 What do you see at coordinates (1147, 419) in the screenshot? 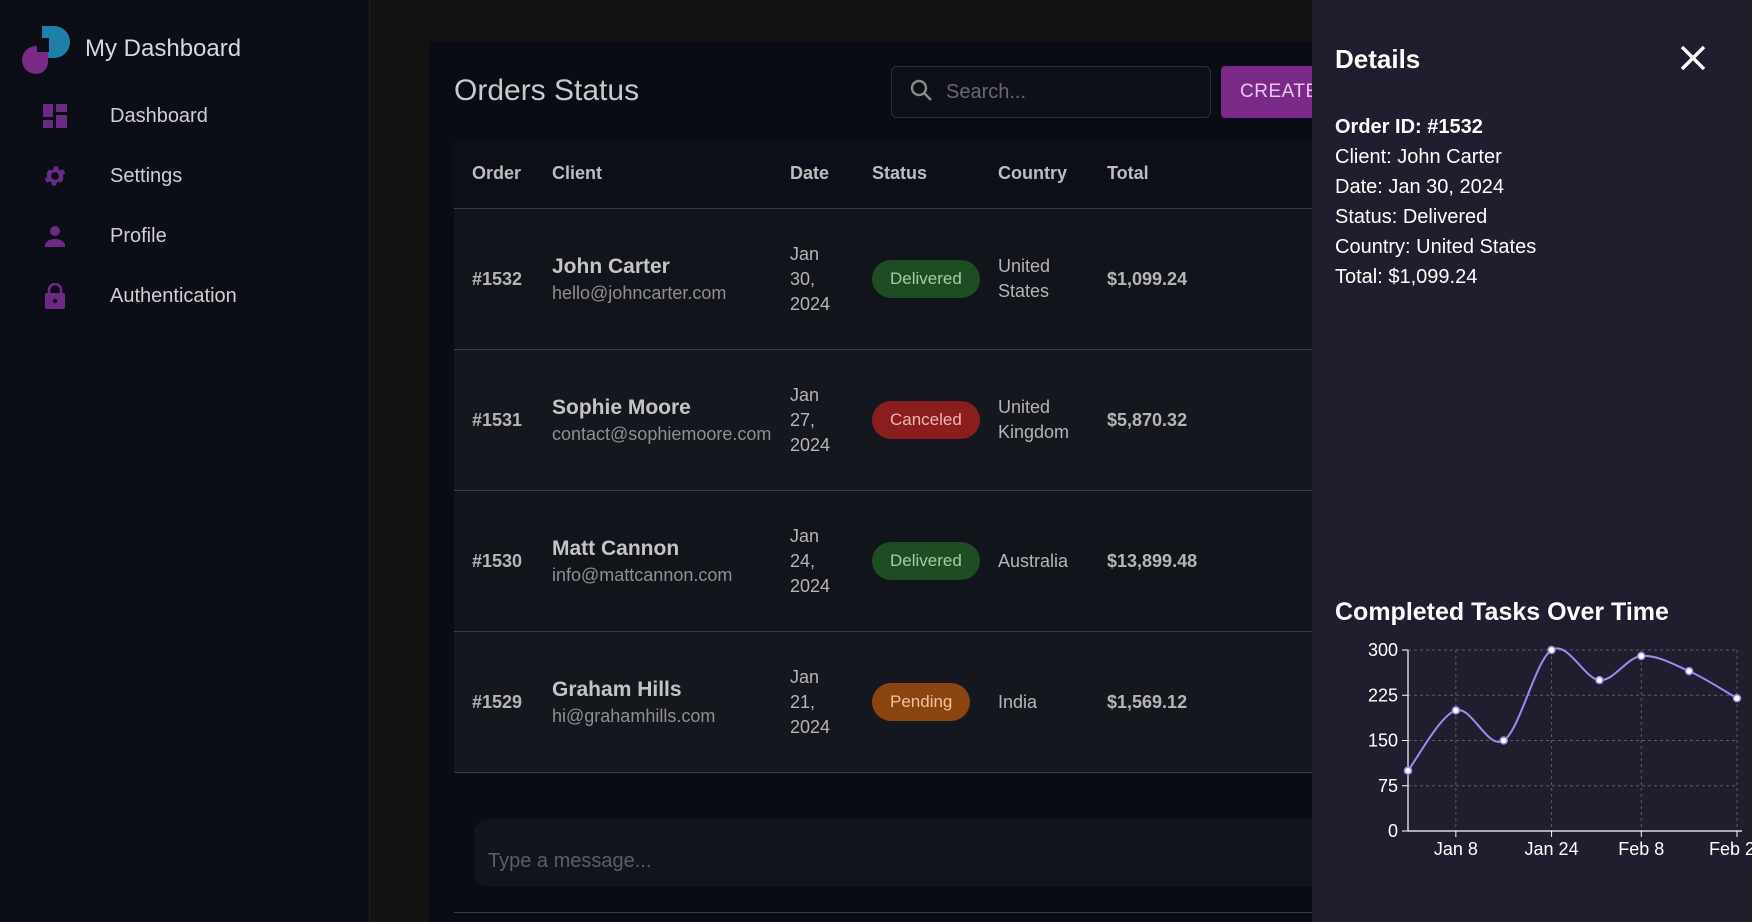
I see `order-total: $5,870.32` at bounding box center [1147, 419].